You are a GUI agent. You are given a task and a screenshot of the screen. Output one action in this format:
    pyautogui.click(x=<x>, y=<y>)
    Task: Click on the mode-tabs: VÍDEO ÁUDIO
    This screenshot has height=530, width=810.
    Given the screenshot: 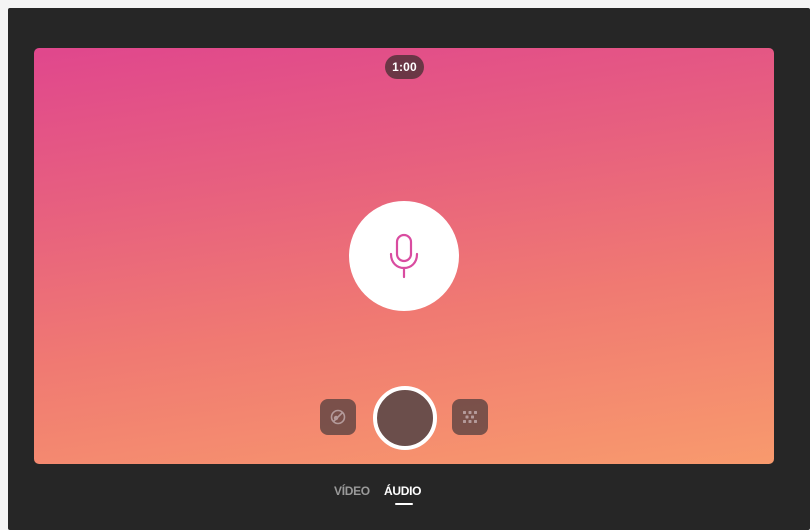 What is the action you would take?
    pyautogui.click(x=409, y=499)
    